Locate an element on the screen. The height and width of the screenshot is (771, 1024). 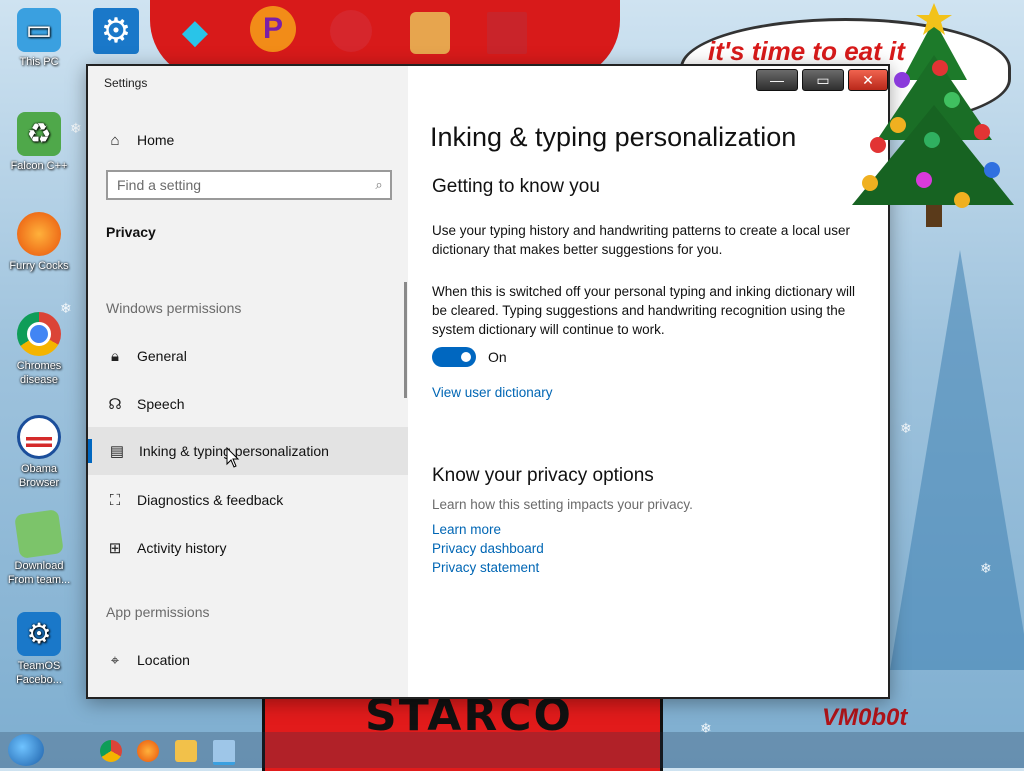
wallpaper-signature: VM0b0t is located at coordinates (865, 717).